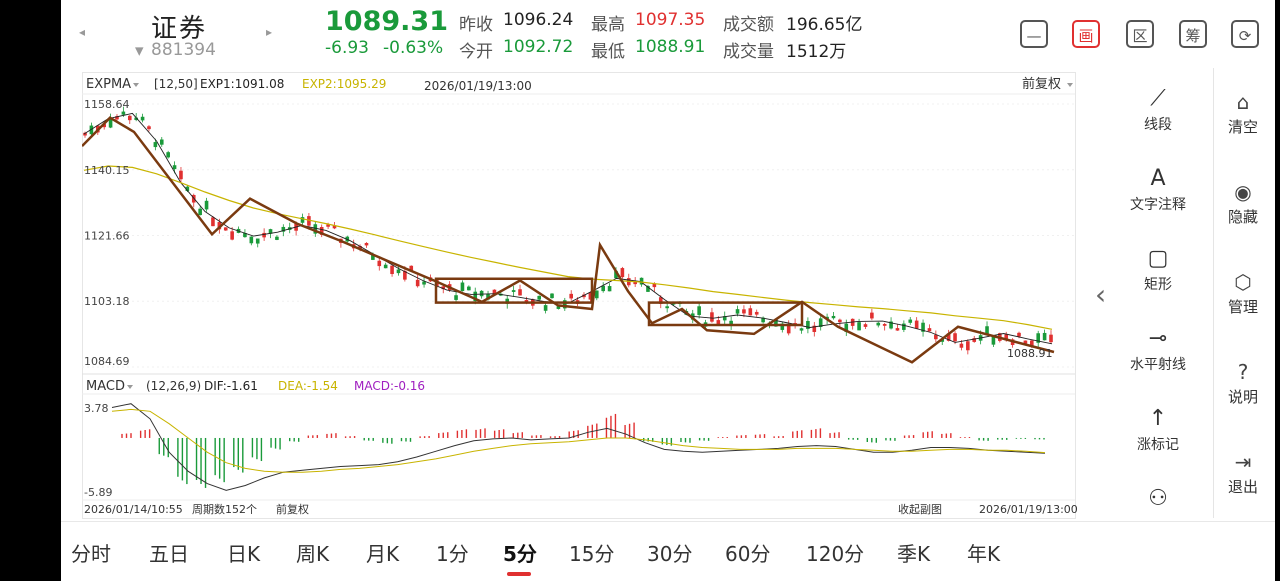  Describe the element at coordinates (1243, 112) in the screenshot. I see `clear-action: ⌂ 清空` at that location.